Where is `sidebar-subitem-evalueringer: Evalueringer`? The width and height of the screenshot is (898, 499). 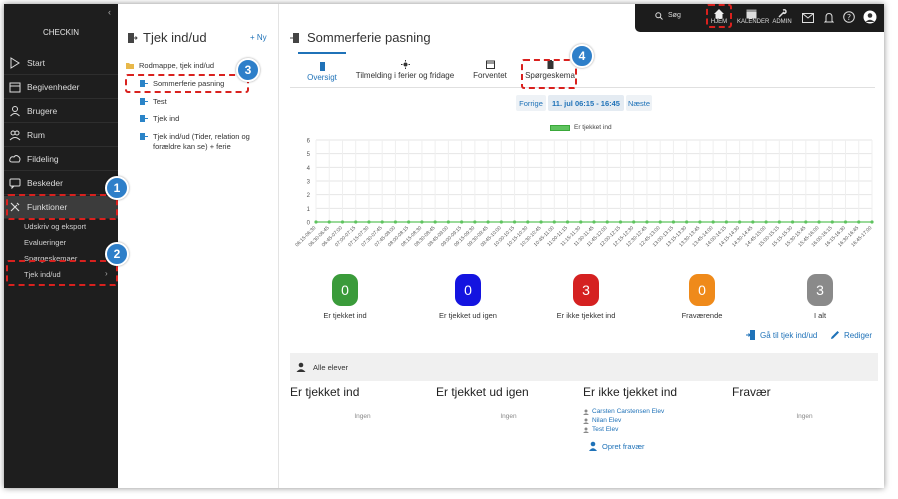 sidebar-subitem-evalueringer: Evalueringer is located at coordinates (45, 242).